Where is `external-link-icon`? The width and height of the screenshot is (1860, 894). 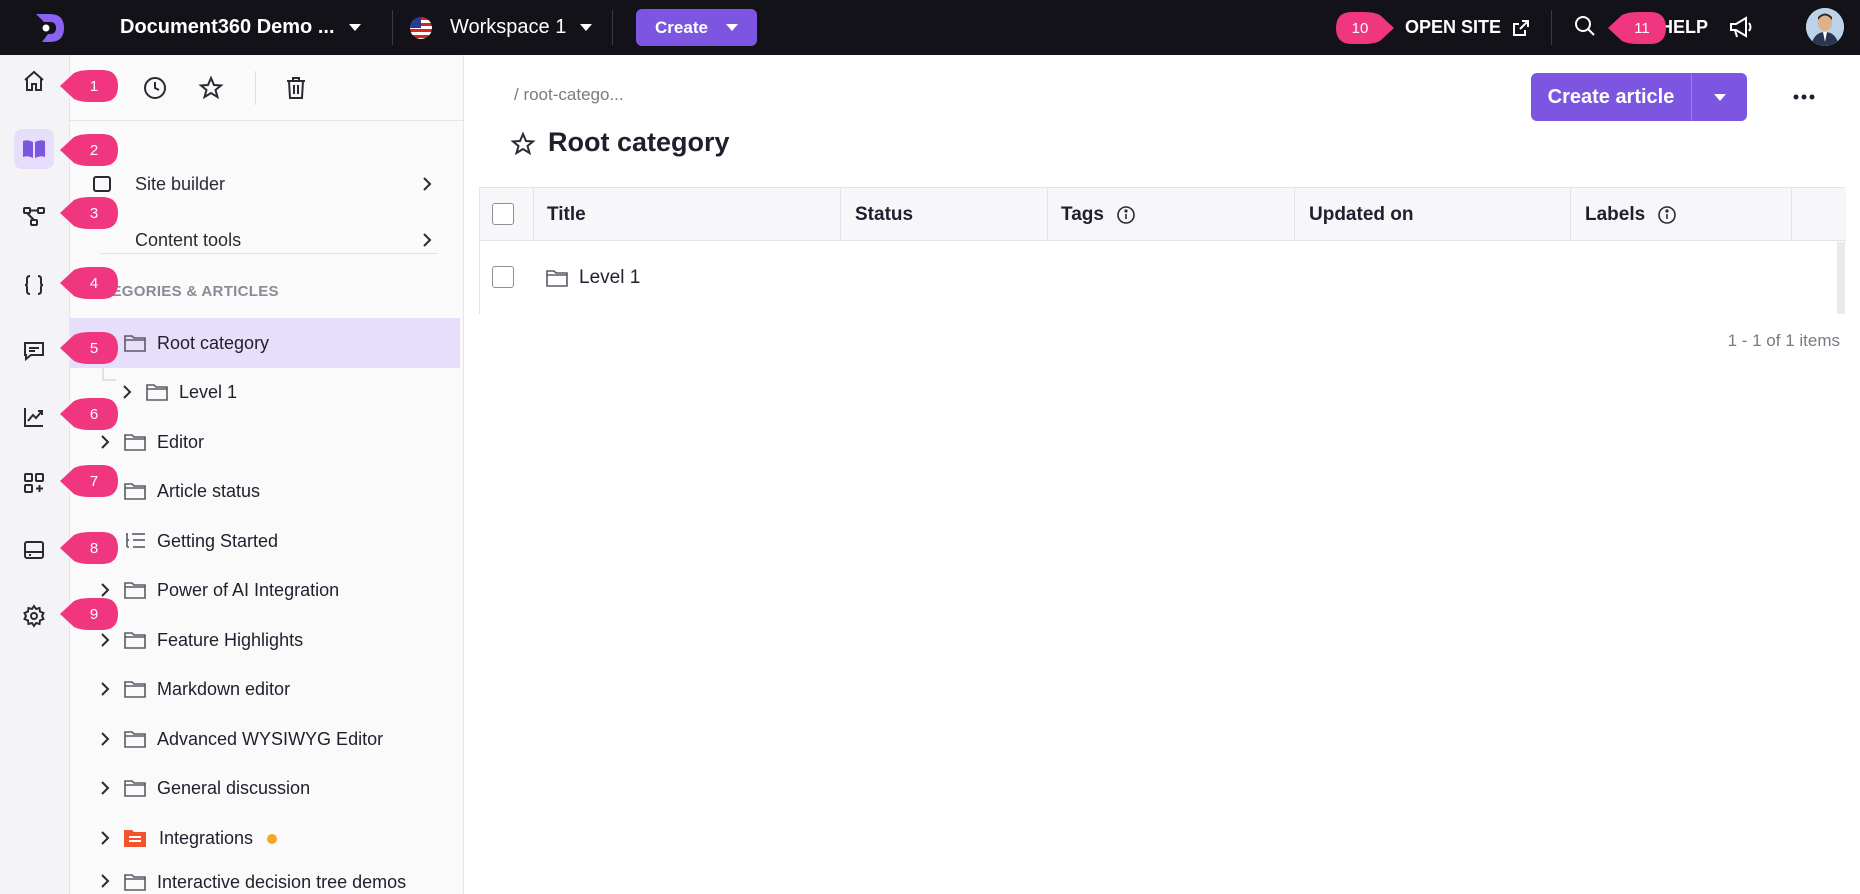
external-link-icon is located at coordinates (1521, 27).